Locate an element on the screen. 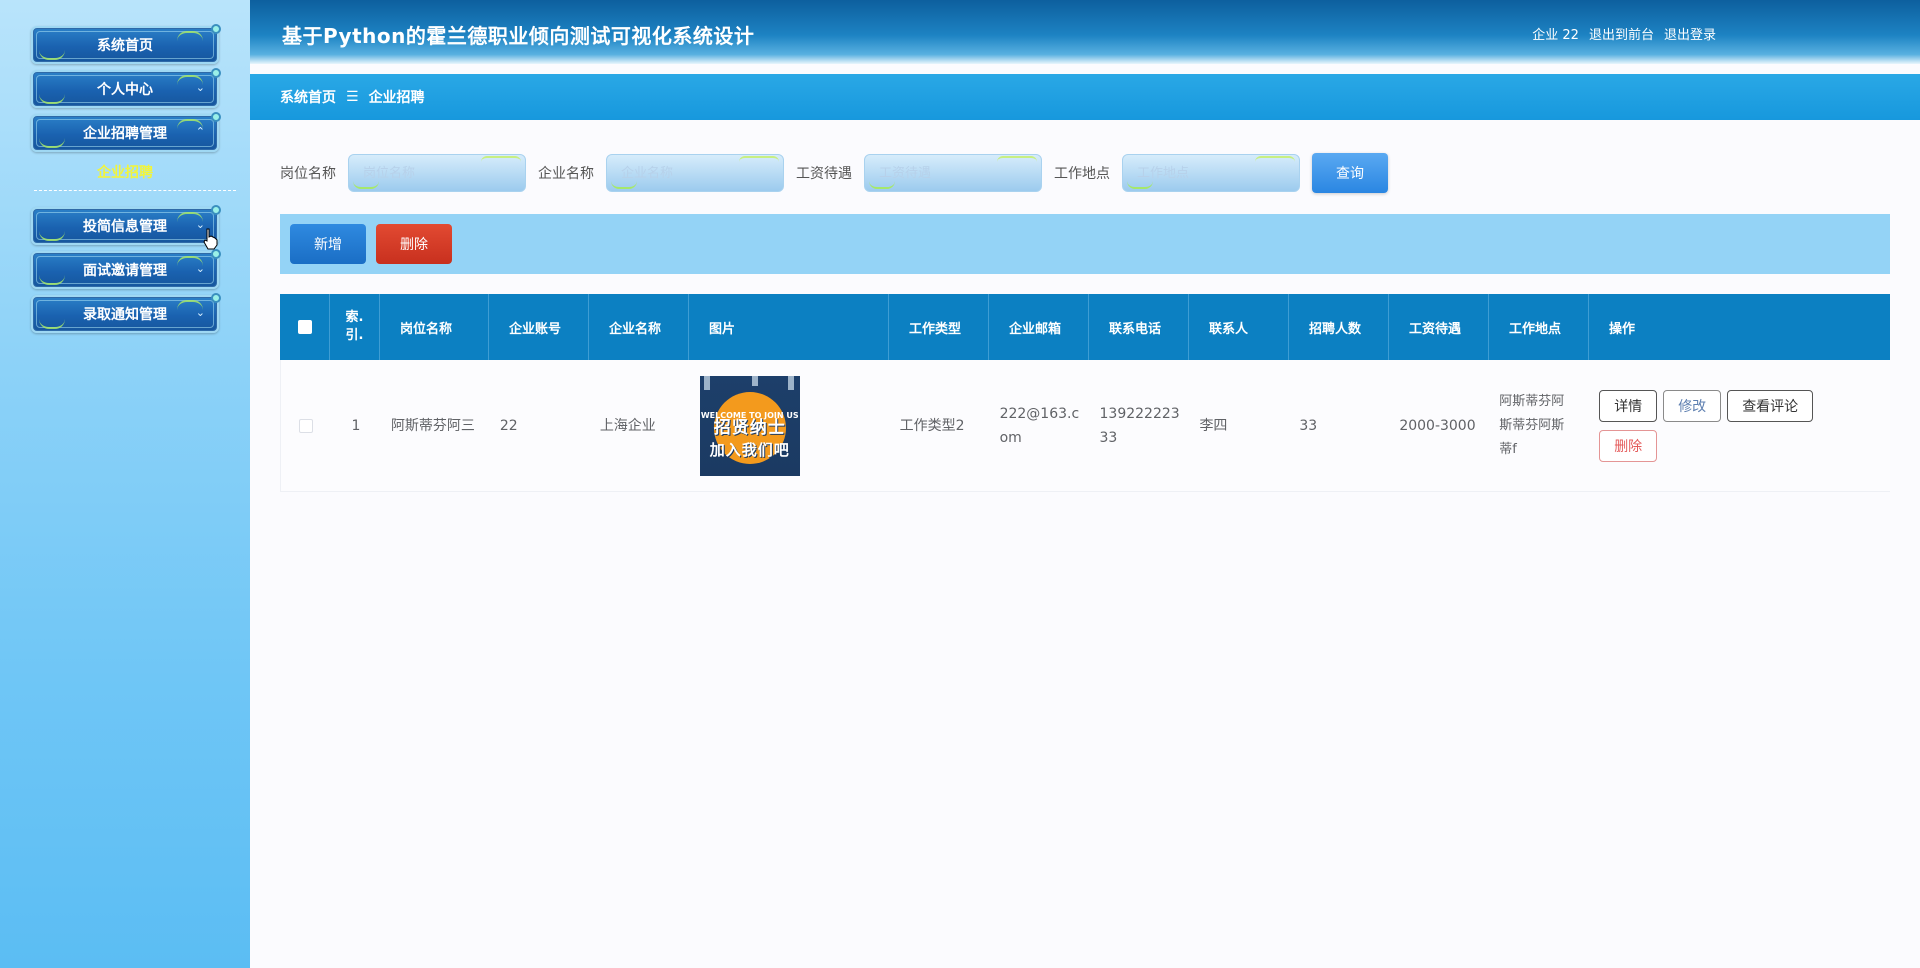  row-select-cell is located at coordinates (306, 425).